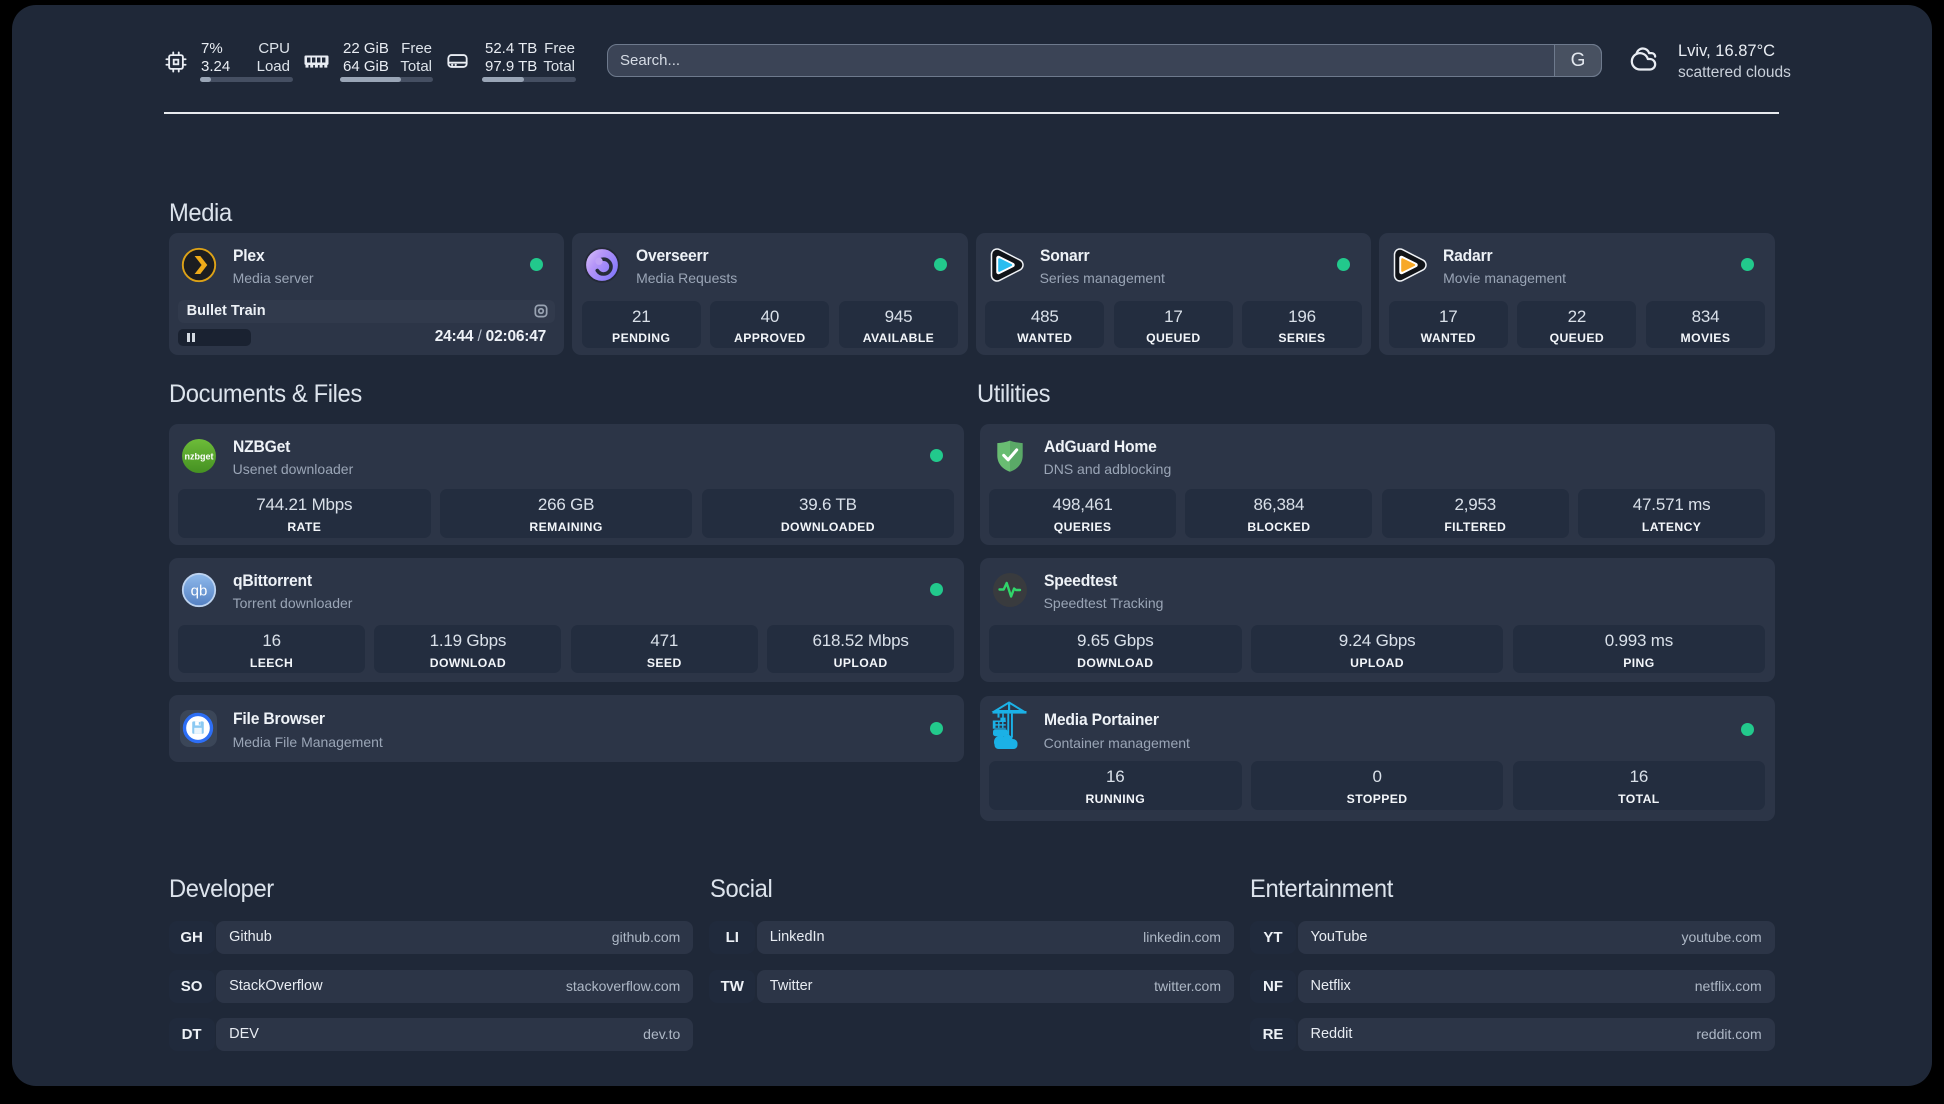  What do you see at coordinates (198, 457) in the screenshot?
I see `svg-text: nzbget` at bounding box center [198, 457].